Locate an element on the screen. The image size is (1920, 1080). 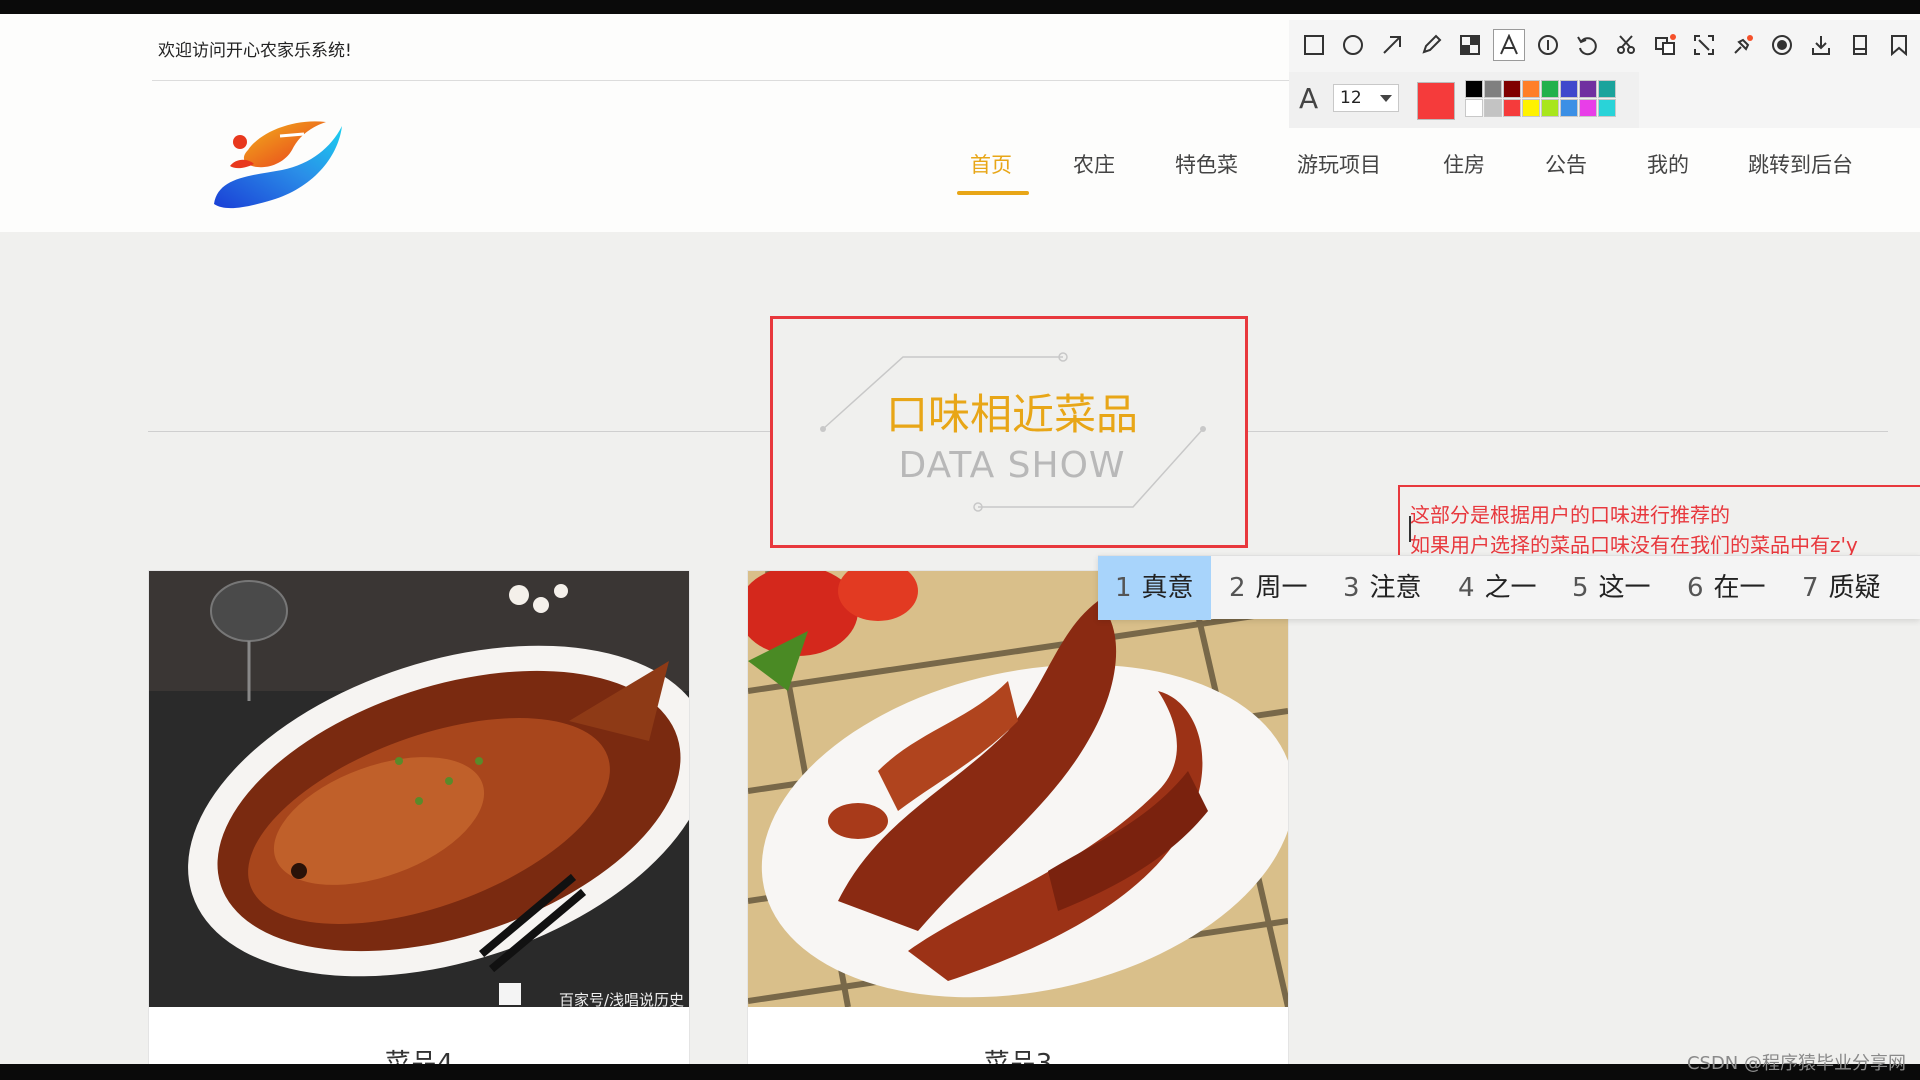
nav-announcements: 公告 is located at coordinates (1566, 164).